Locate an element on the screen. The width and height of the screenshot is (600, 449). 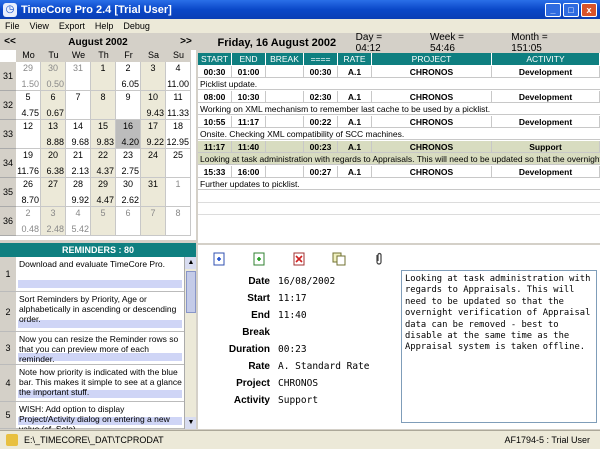
time-entry-row: 11:17 11:40 00:23 A.1 CHRONOS Support is located at coordinates (399, 147).